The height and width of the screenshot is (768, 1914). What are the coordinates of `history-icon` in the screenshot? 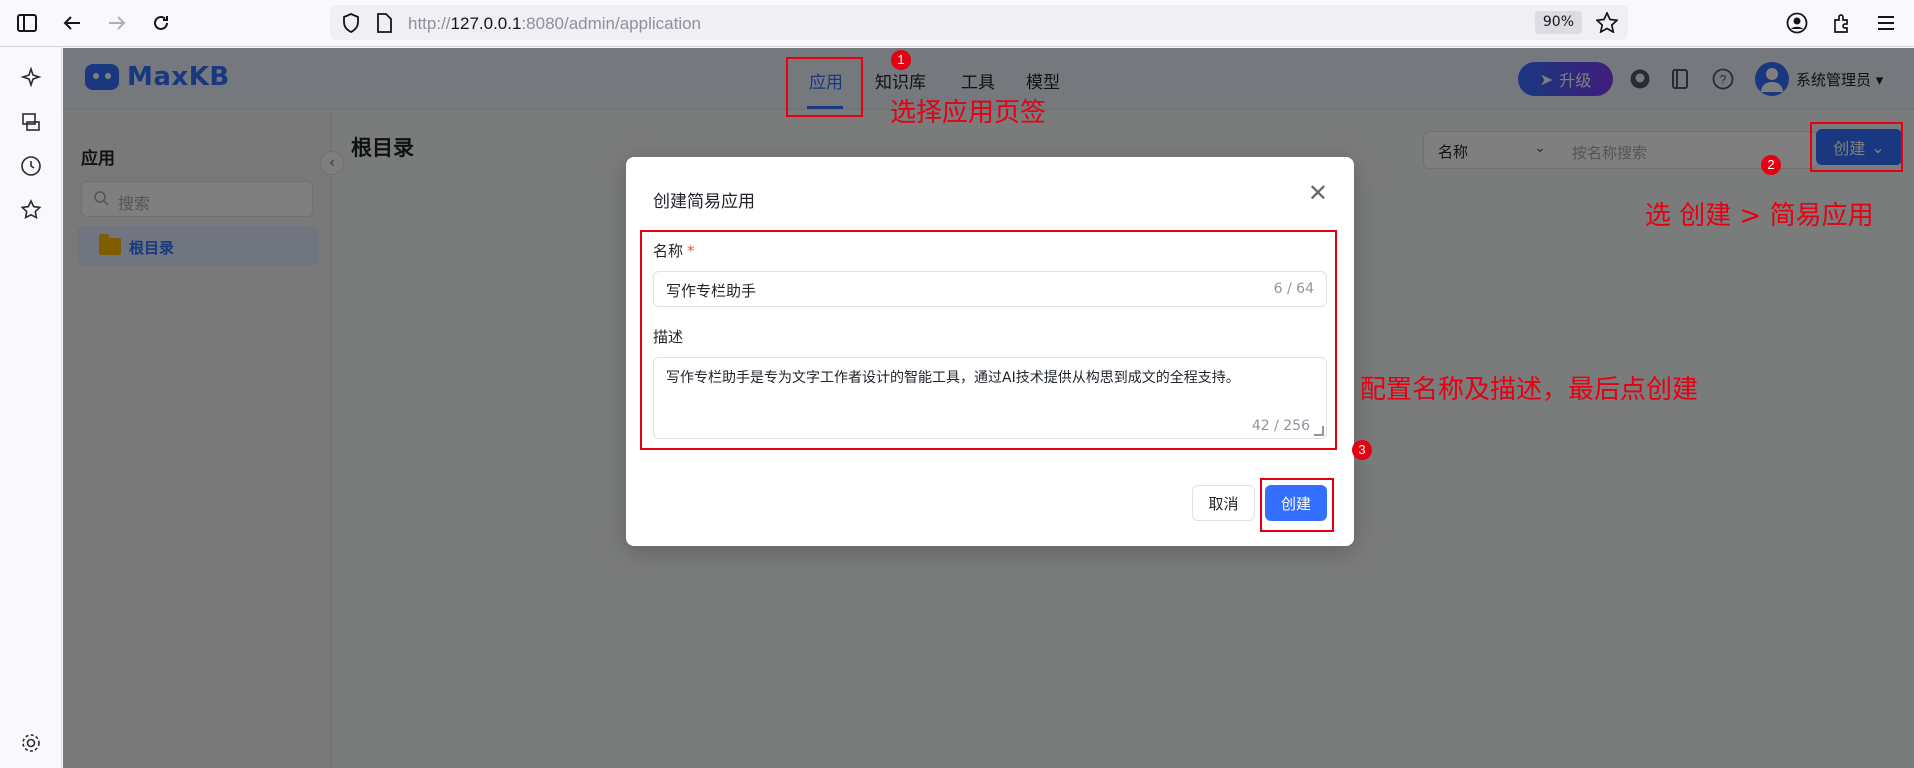 It's located at (31, 166).